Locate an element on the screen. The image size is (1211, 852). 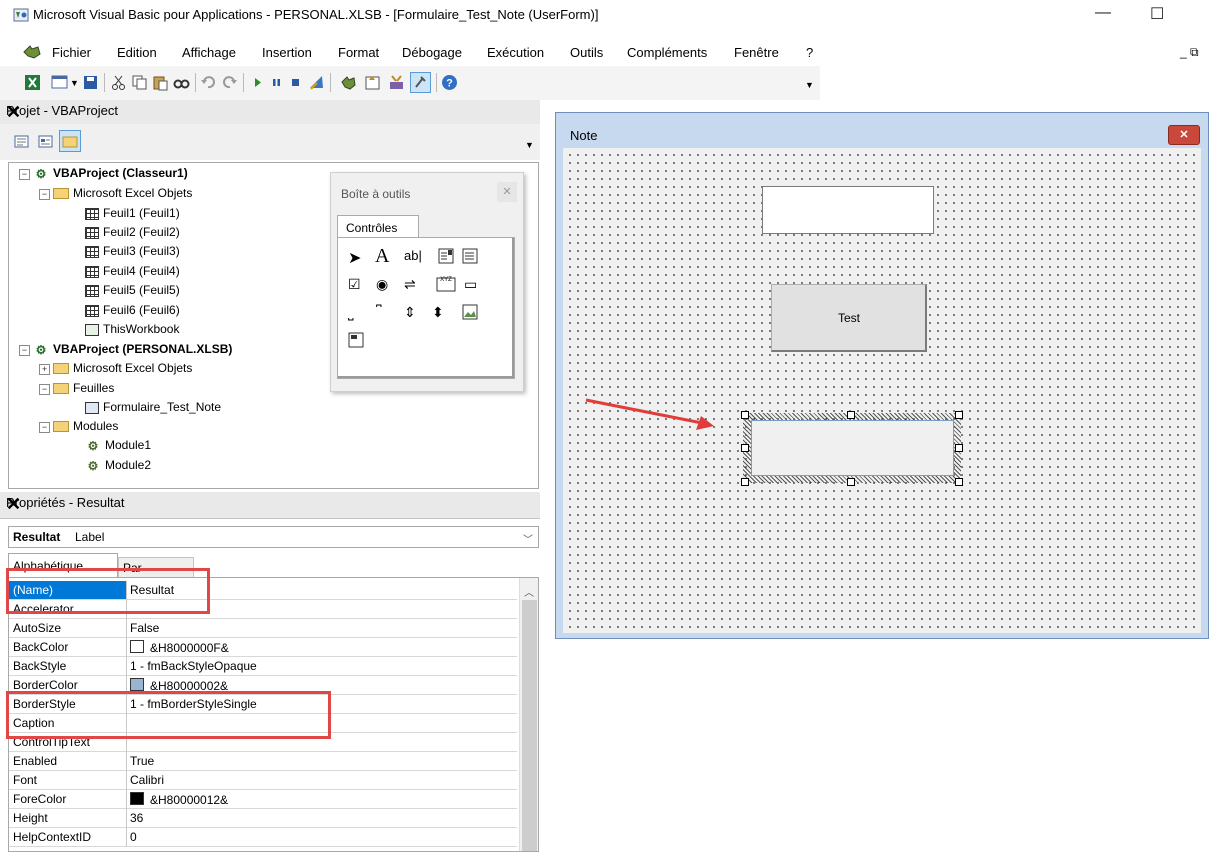
excel-view-icon is located at coordinates (32, 82).